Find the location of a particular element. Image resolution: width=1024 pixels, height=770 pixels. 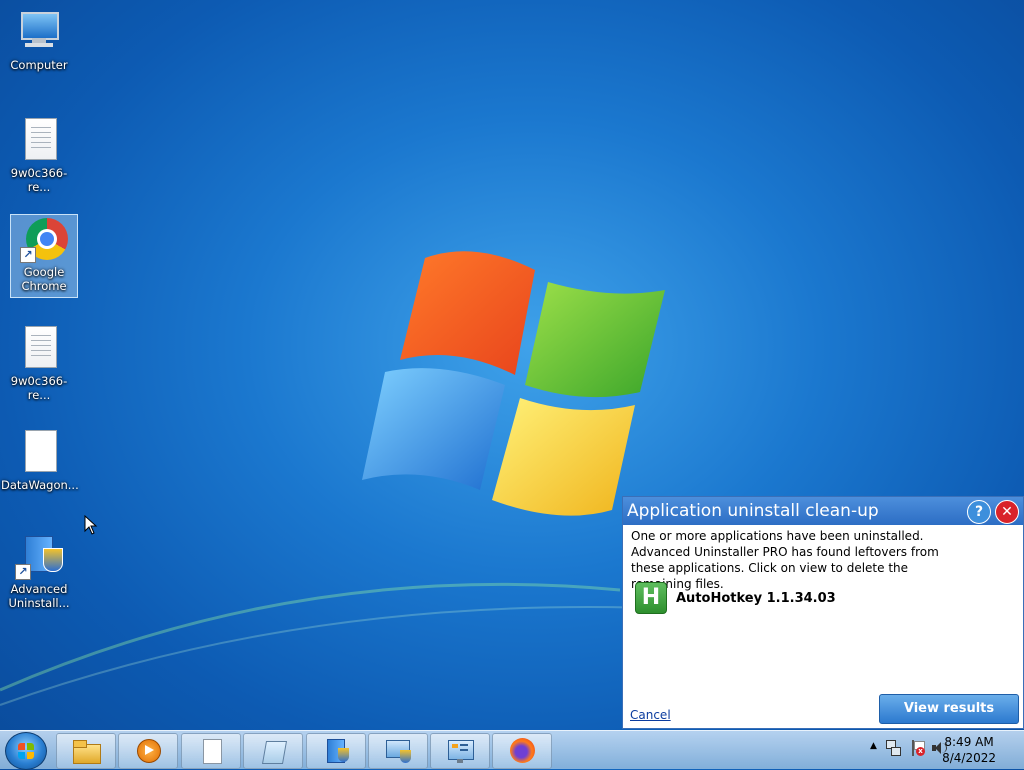

taskbar-network-monitor is located at coordinates (398, 751).